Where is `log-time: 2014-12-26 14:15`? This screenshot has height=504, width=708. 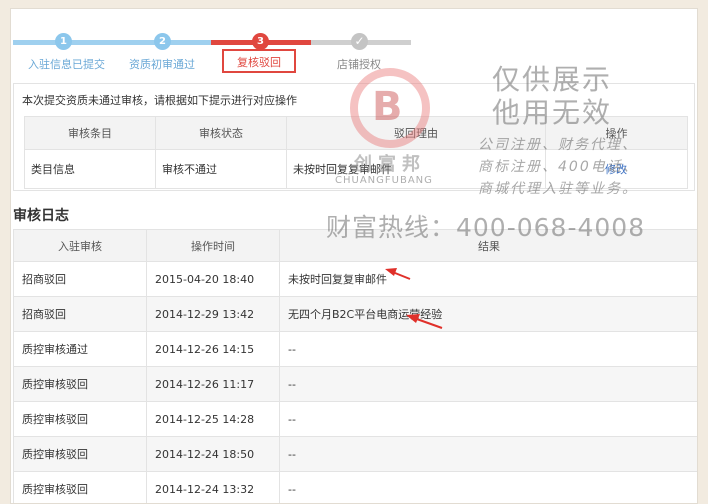
log-time: 2014-12-26 14:15 is located at coordinates (213, 349).